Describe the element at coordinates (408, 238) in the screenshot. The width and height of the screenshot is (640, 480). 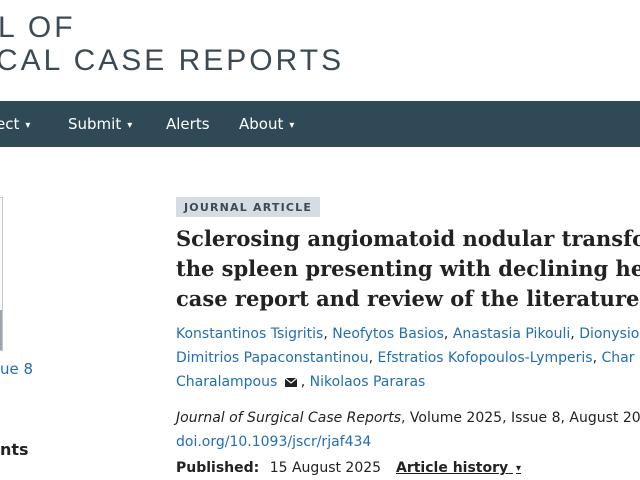
I see `article-title-line: Sclerosing angiomatoid nodular transfo` at that location.